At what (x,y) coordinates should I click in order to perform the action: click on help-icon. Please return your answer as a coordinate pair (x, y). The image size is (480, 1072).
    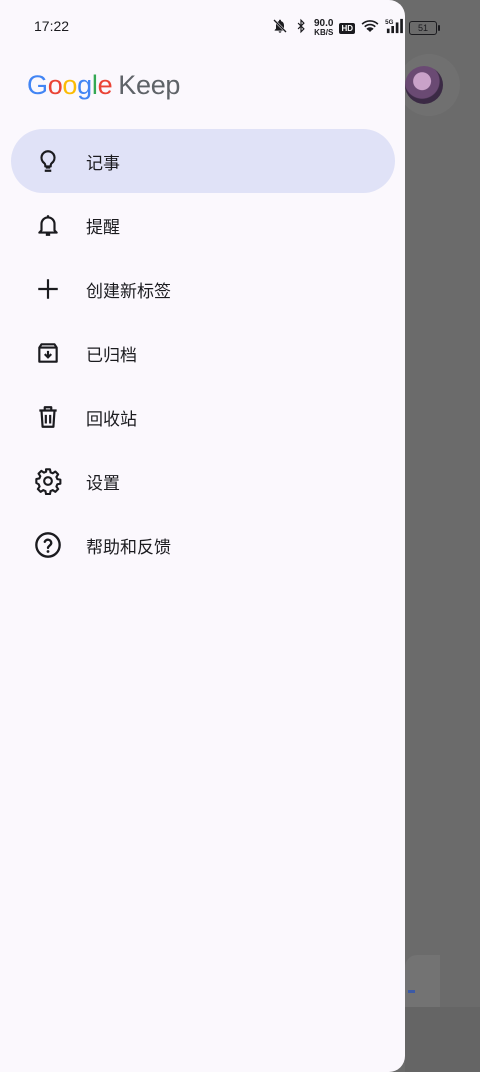
    Looking at the image, I should click on (48, 545).